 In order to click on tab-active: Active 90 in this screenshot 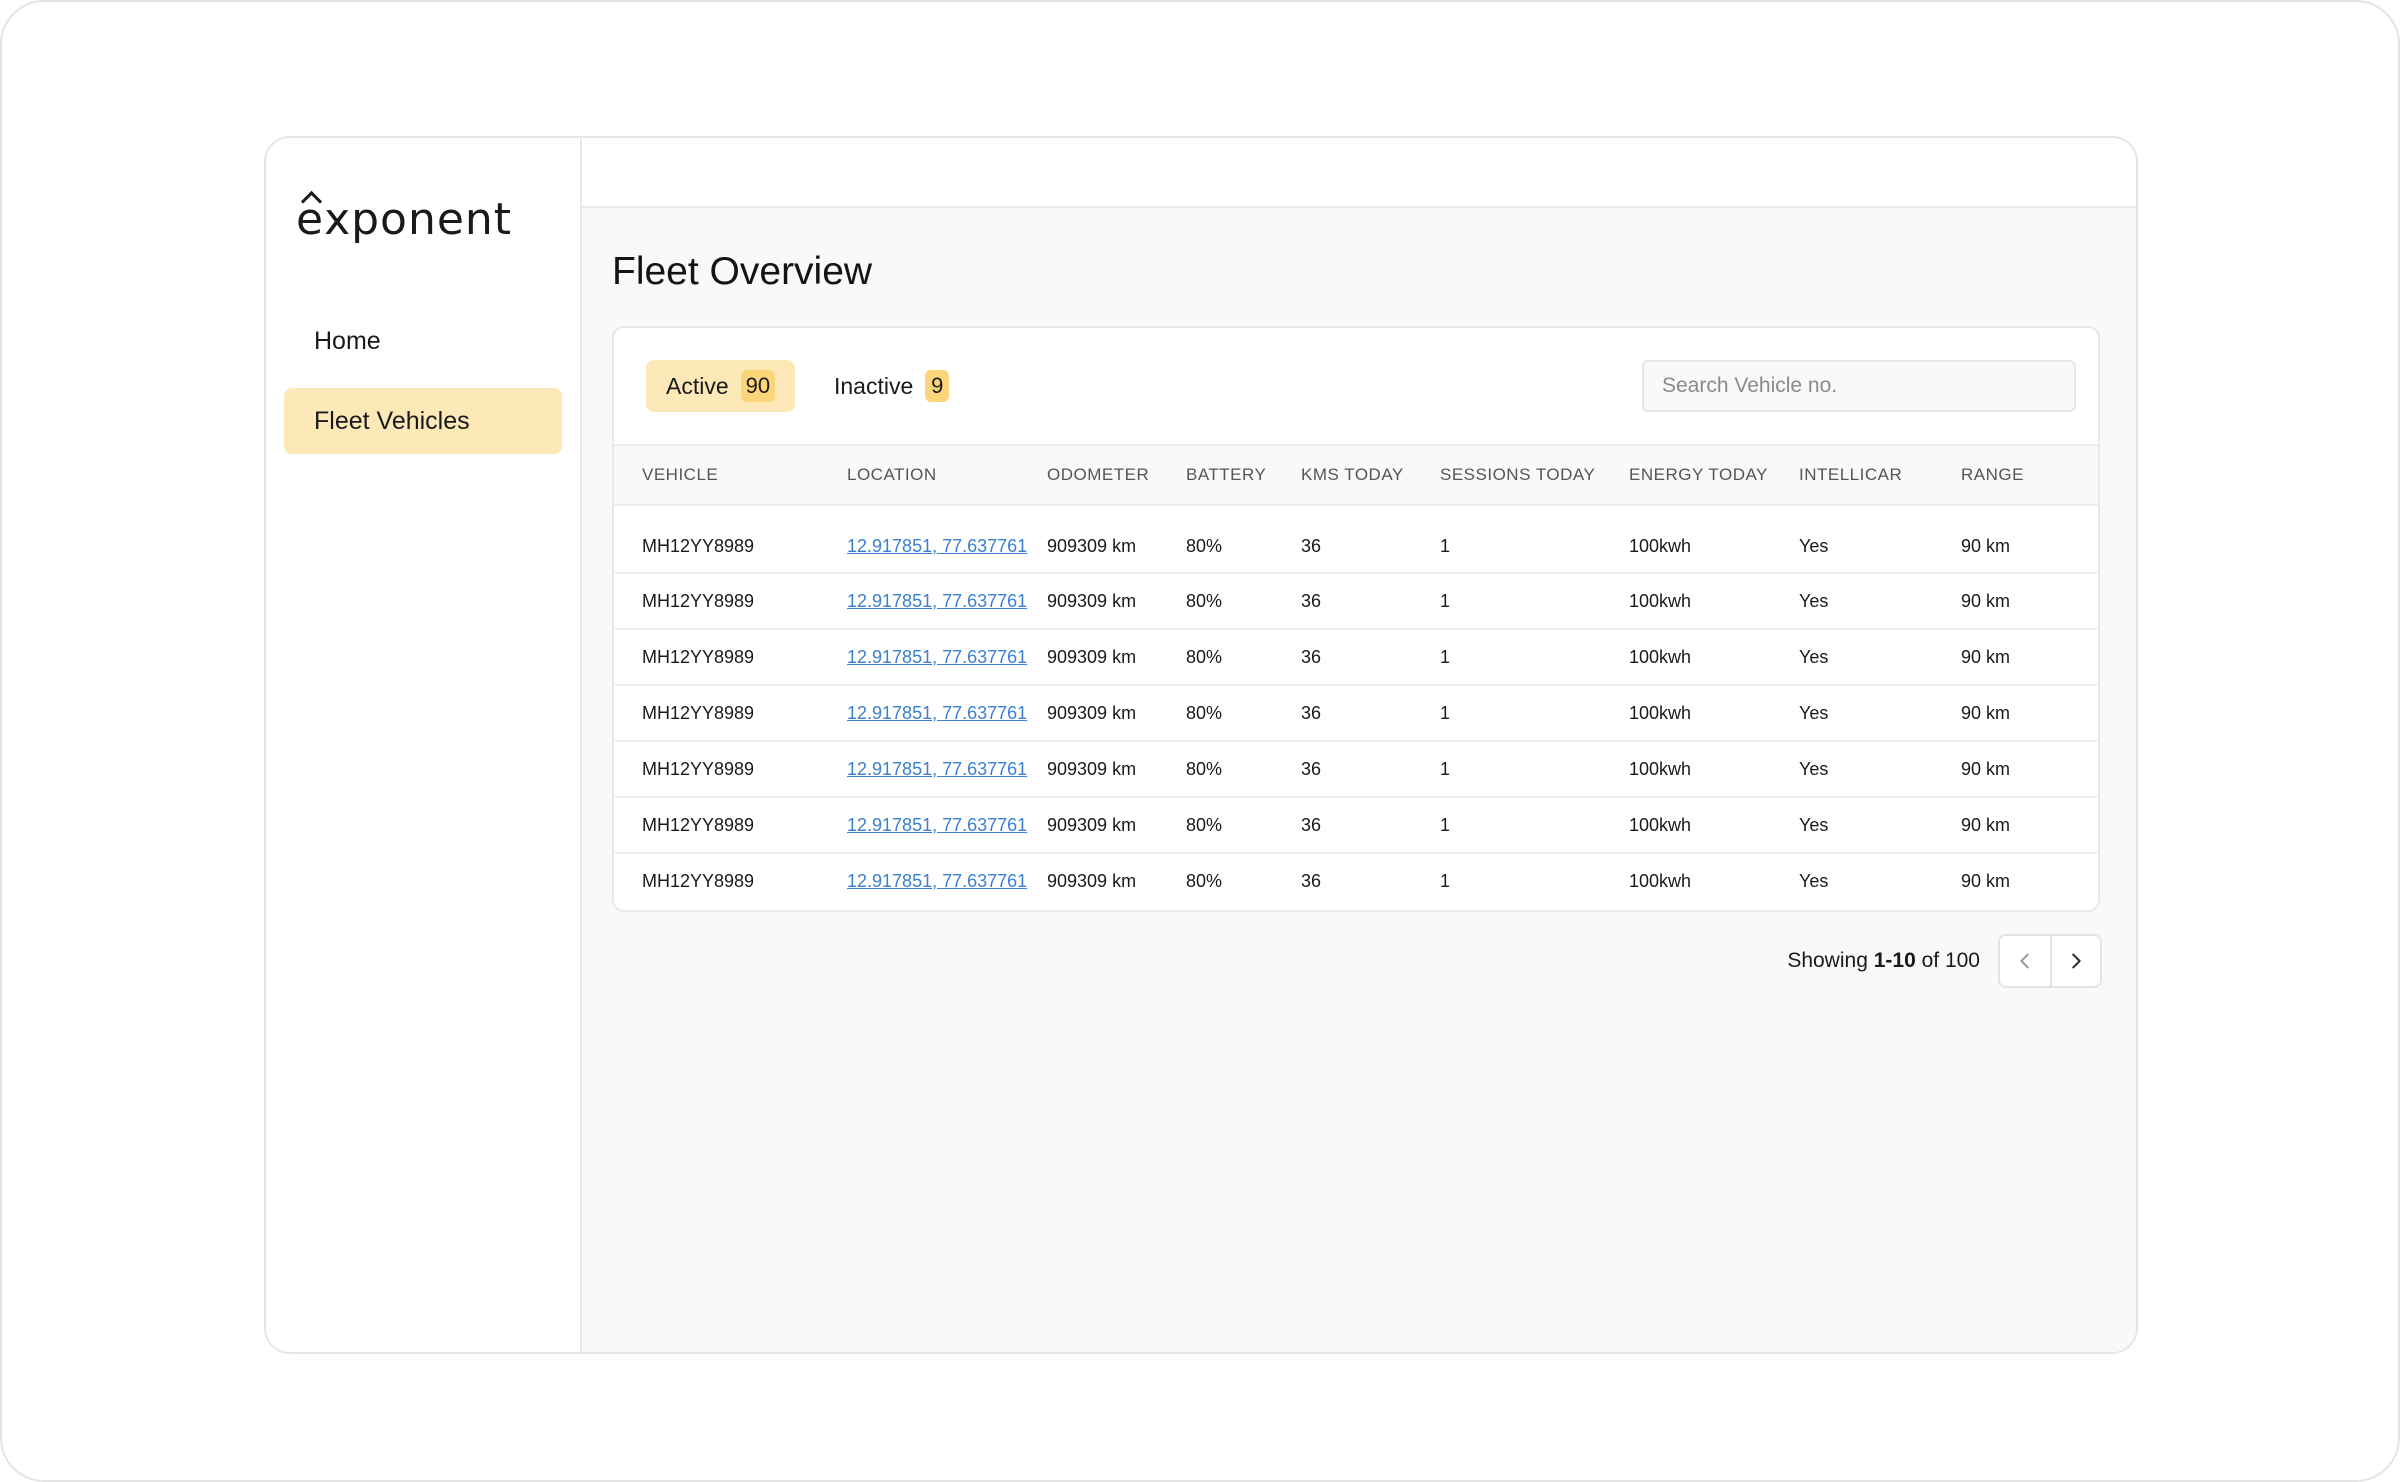, I will do `click(721, 386)`.